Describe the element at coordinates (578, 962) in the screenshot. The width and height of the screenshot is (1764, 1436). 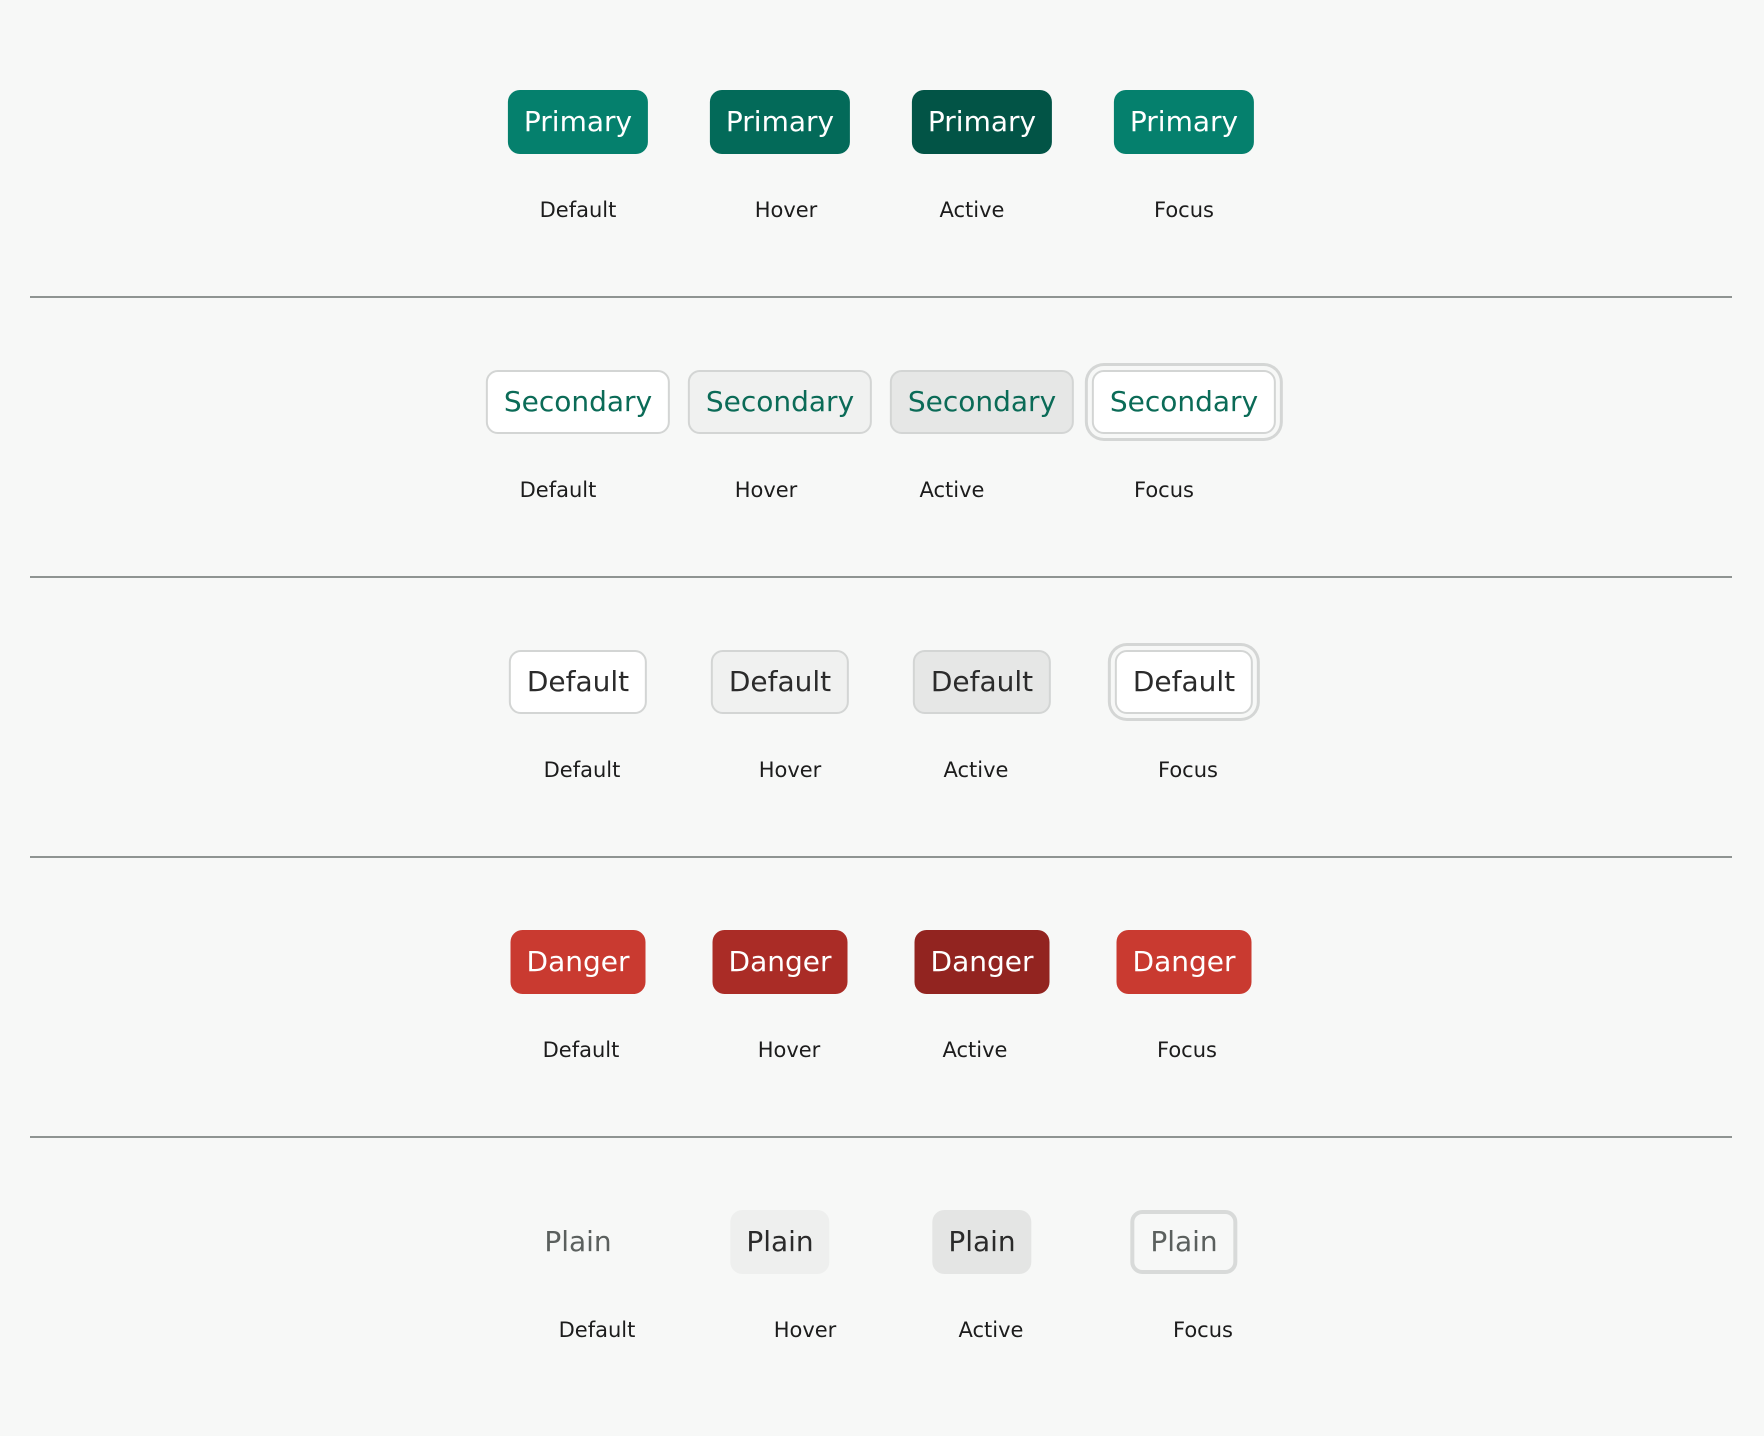
I see `danger-button-default: Danger` at that location.